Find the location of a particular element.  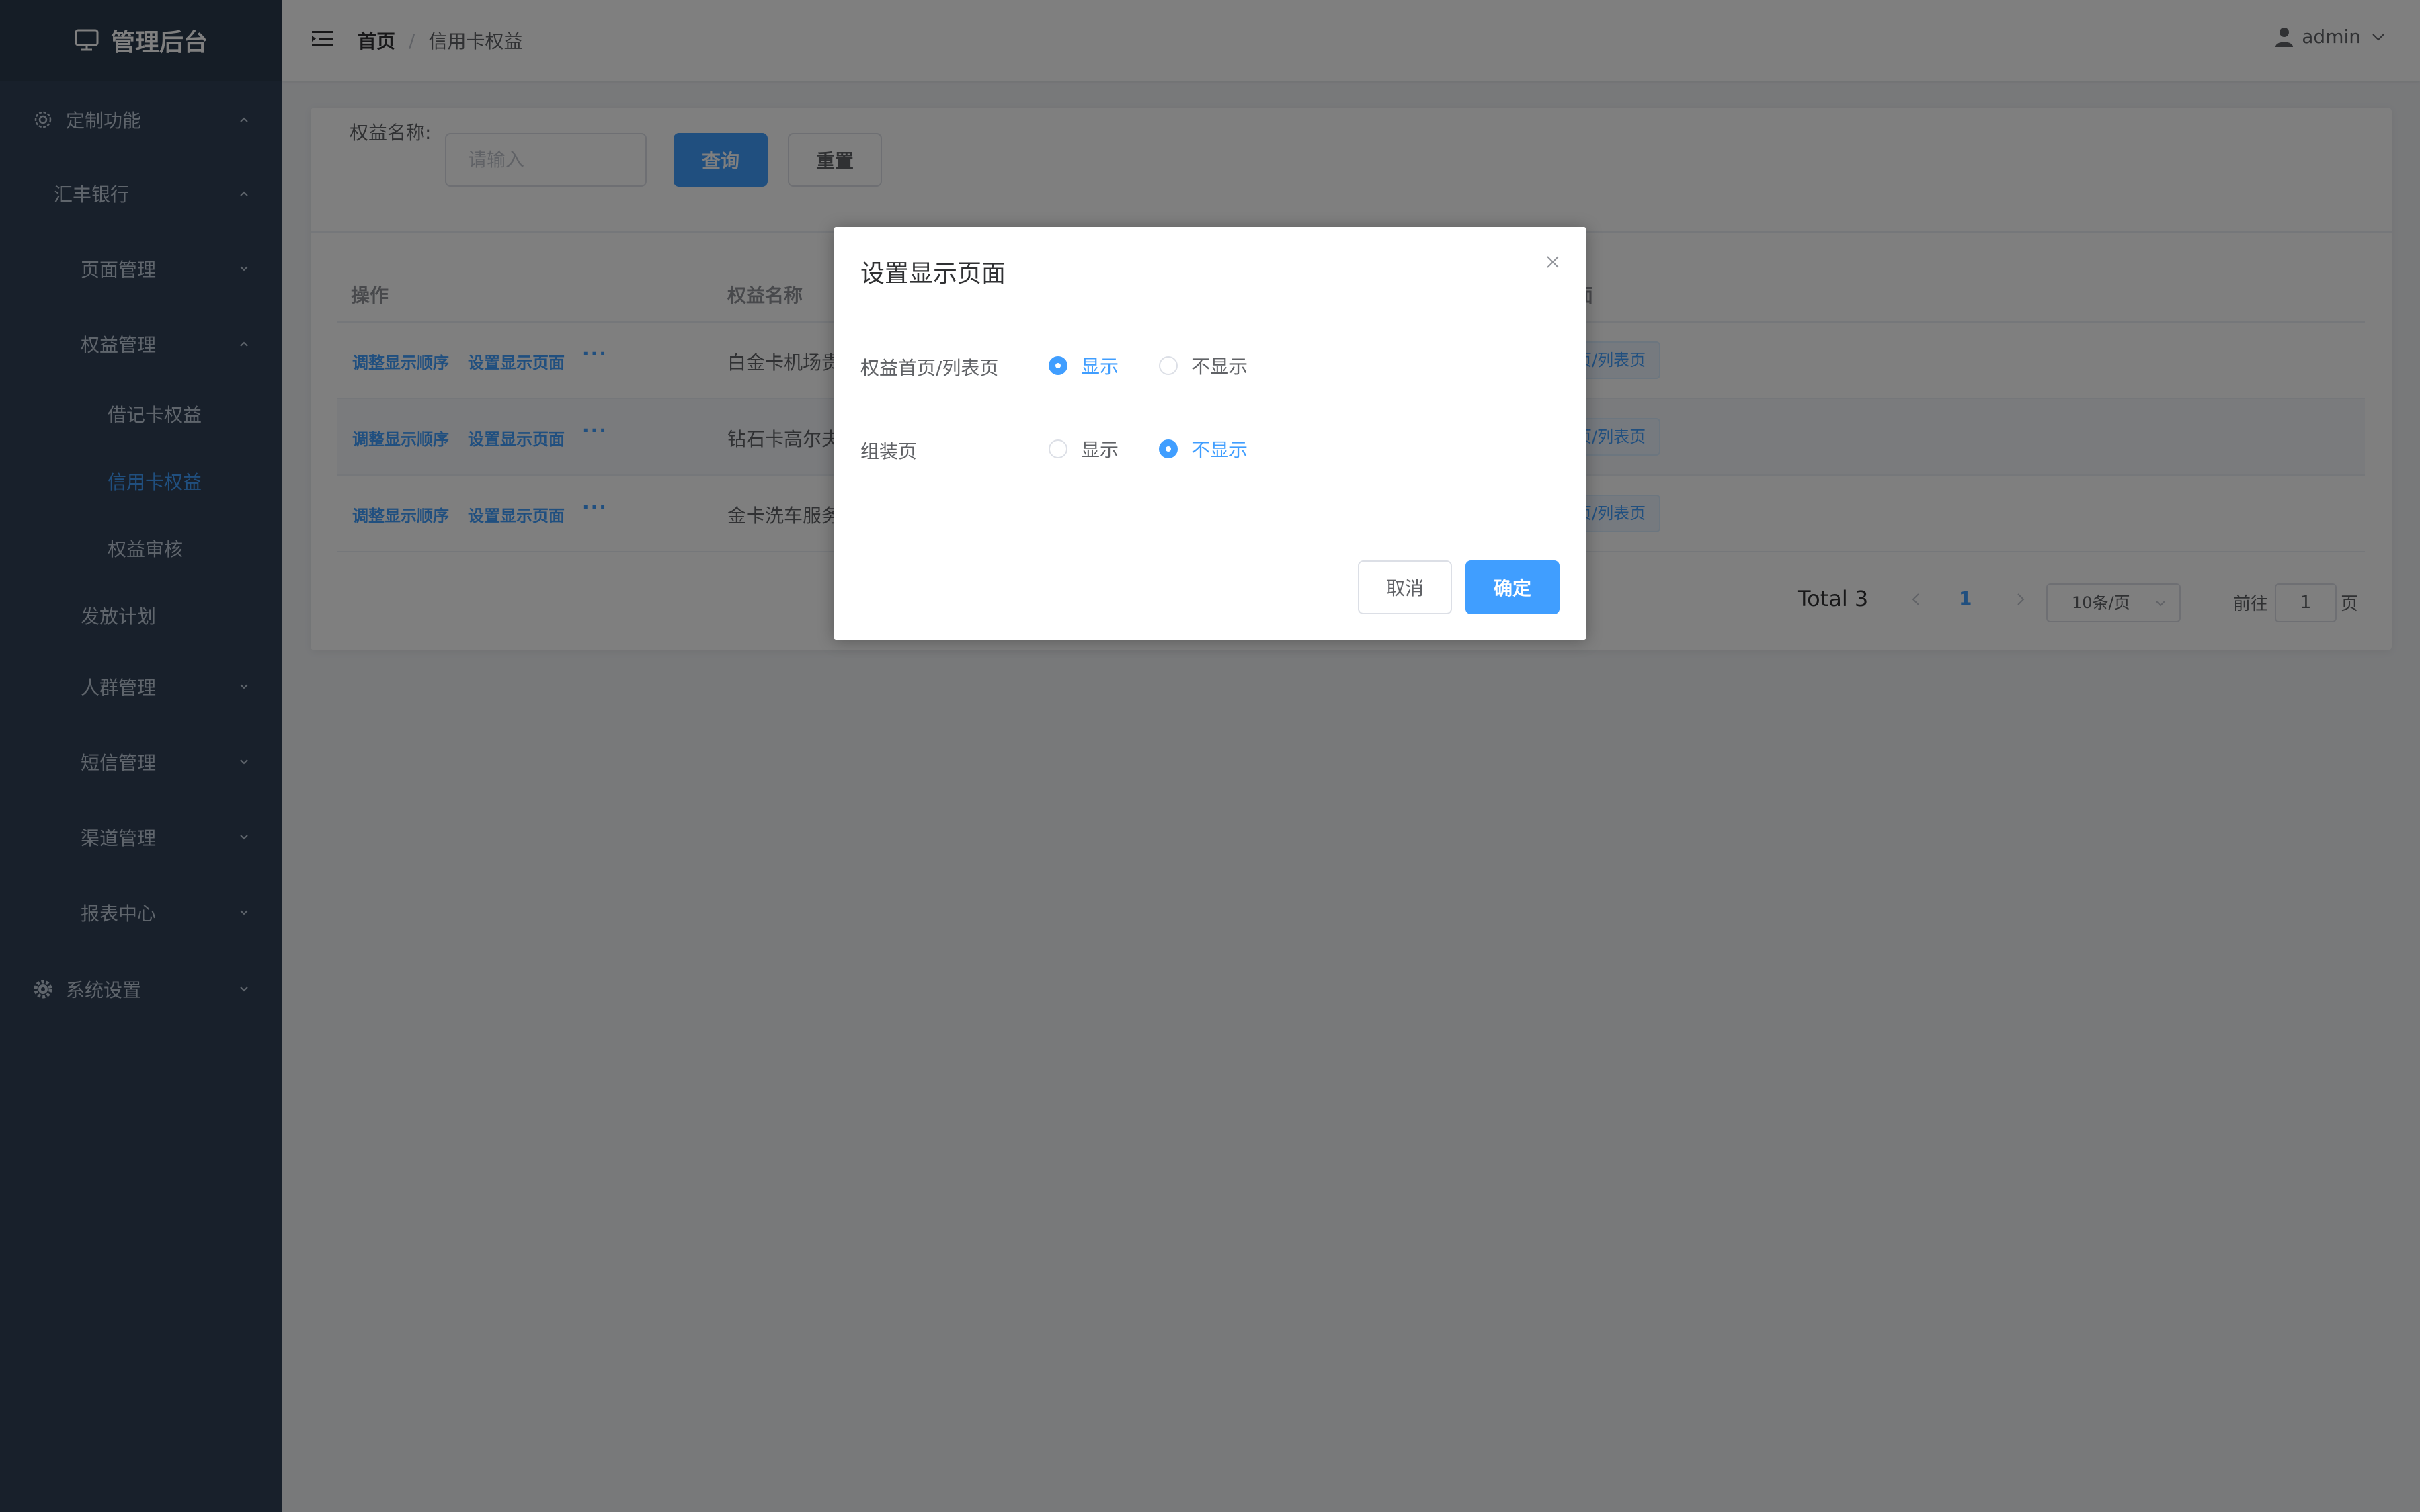

radio-home-list-show: 显示 is located at coordinates (1084, 365).